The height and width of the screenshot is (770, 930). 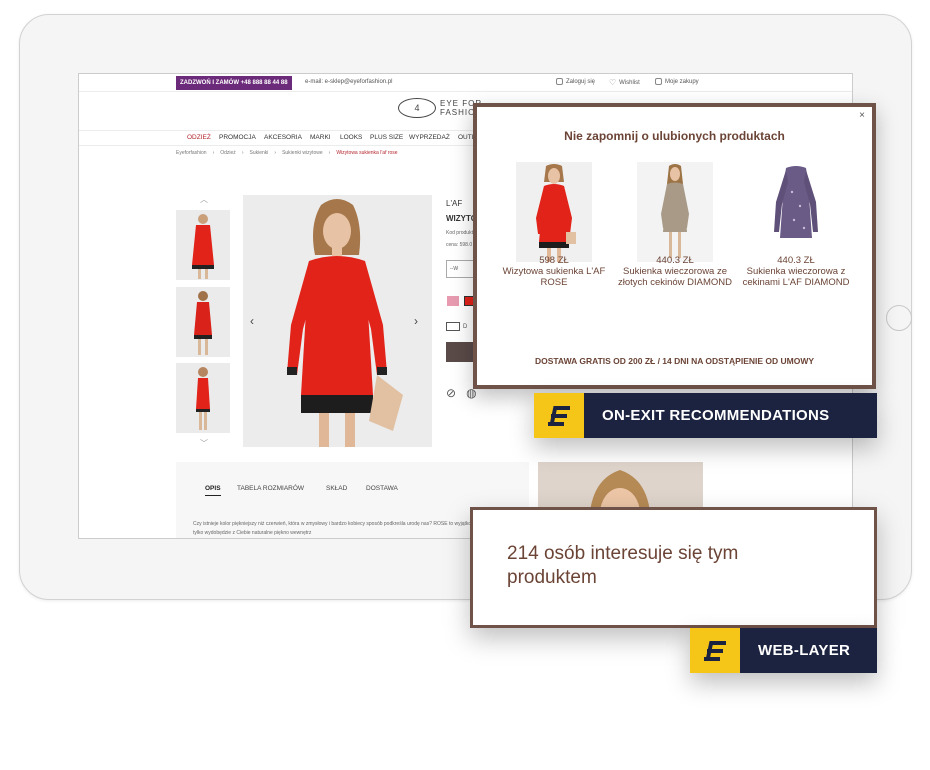 I want to click on nav-item-plus-size: PLUS SIZE, so click(x=386, y=137).